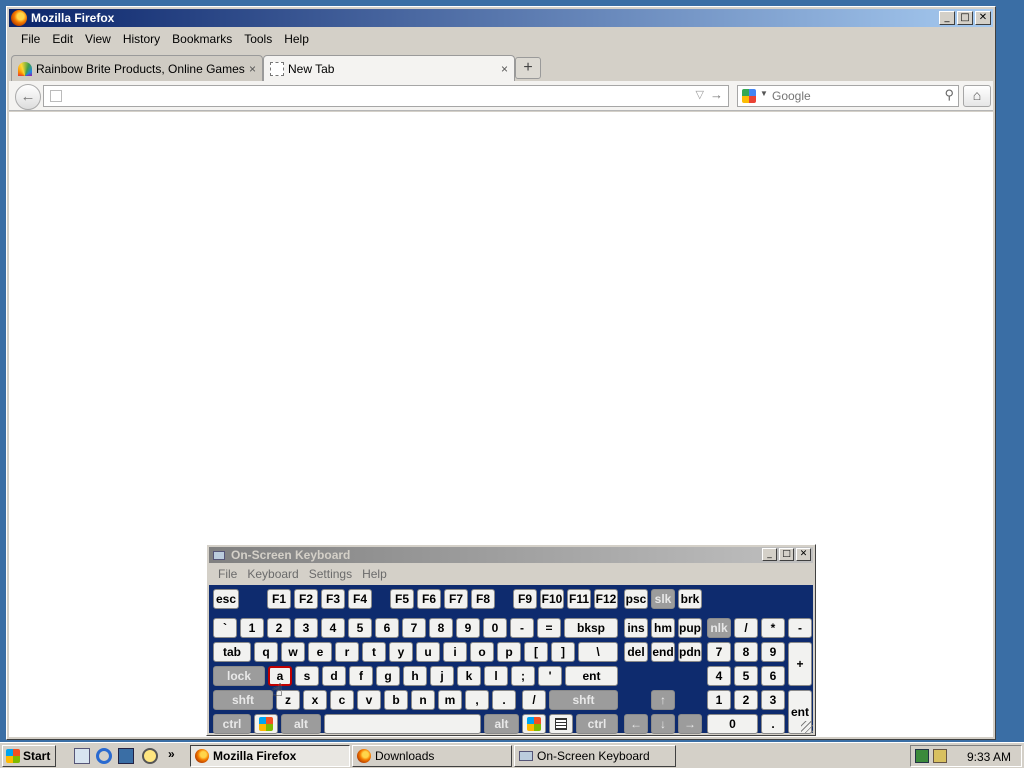 Image resolution: width=1024 pixels, height=768 pixels. Describe the element at coordinates (104, 756) in the screenshot. I see `internet-explorer-icon` at that location.